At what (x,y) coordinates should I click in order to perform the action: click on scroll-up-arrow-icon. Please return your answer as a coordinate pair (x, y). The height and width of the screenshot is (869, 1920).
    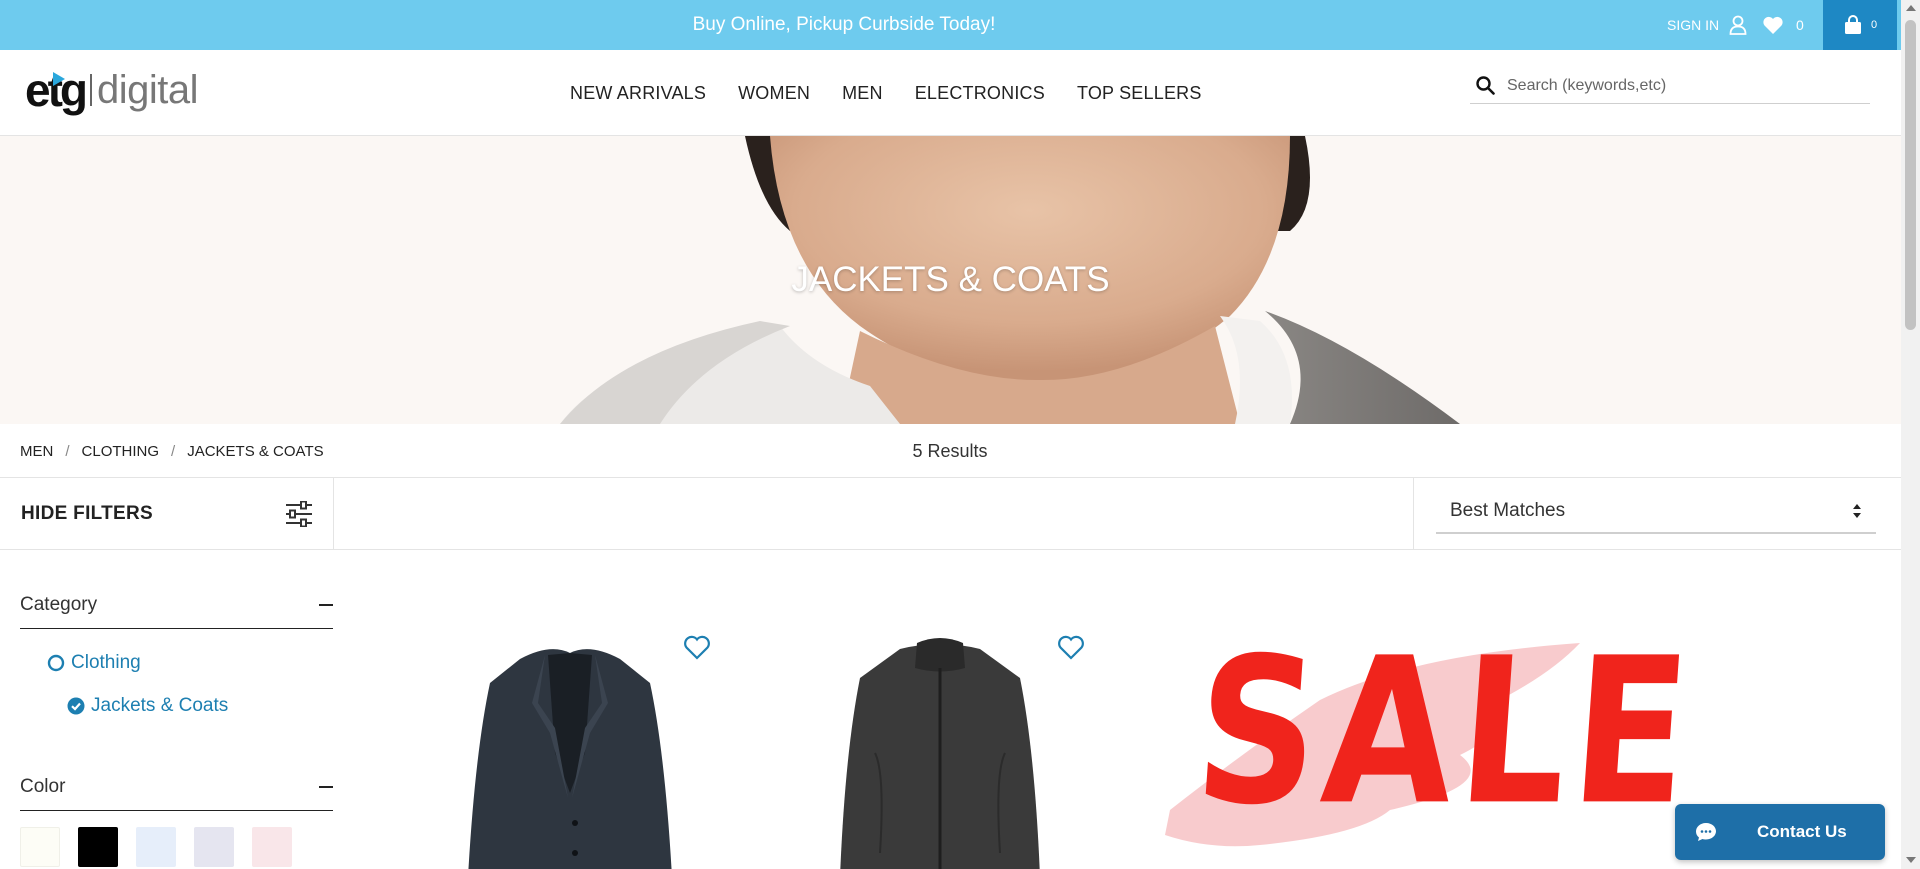
    Looking at the image, I should click on (1911, 8).